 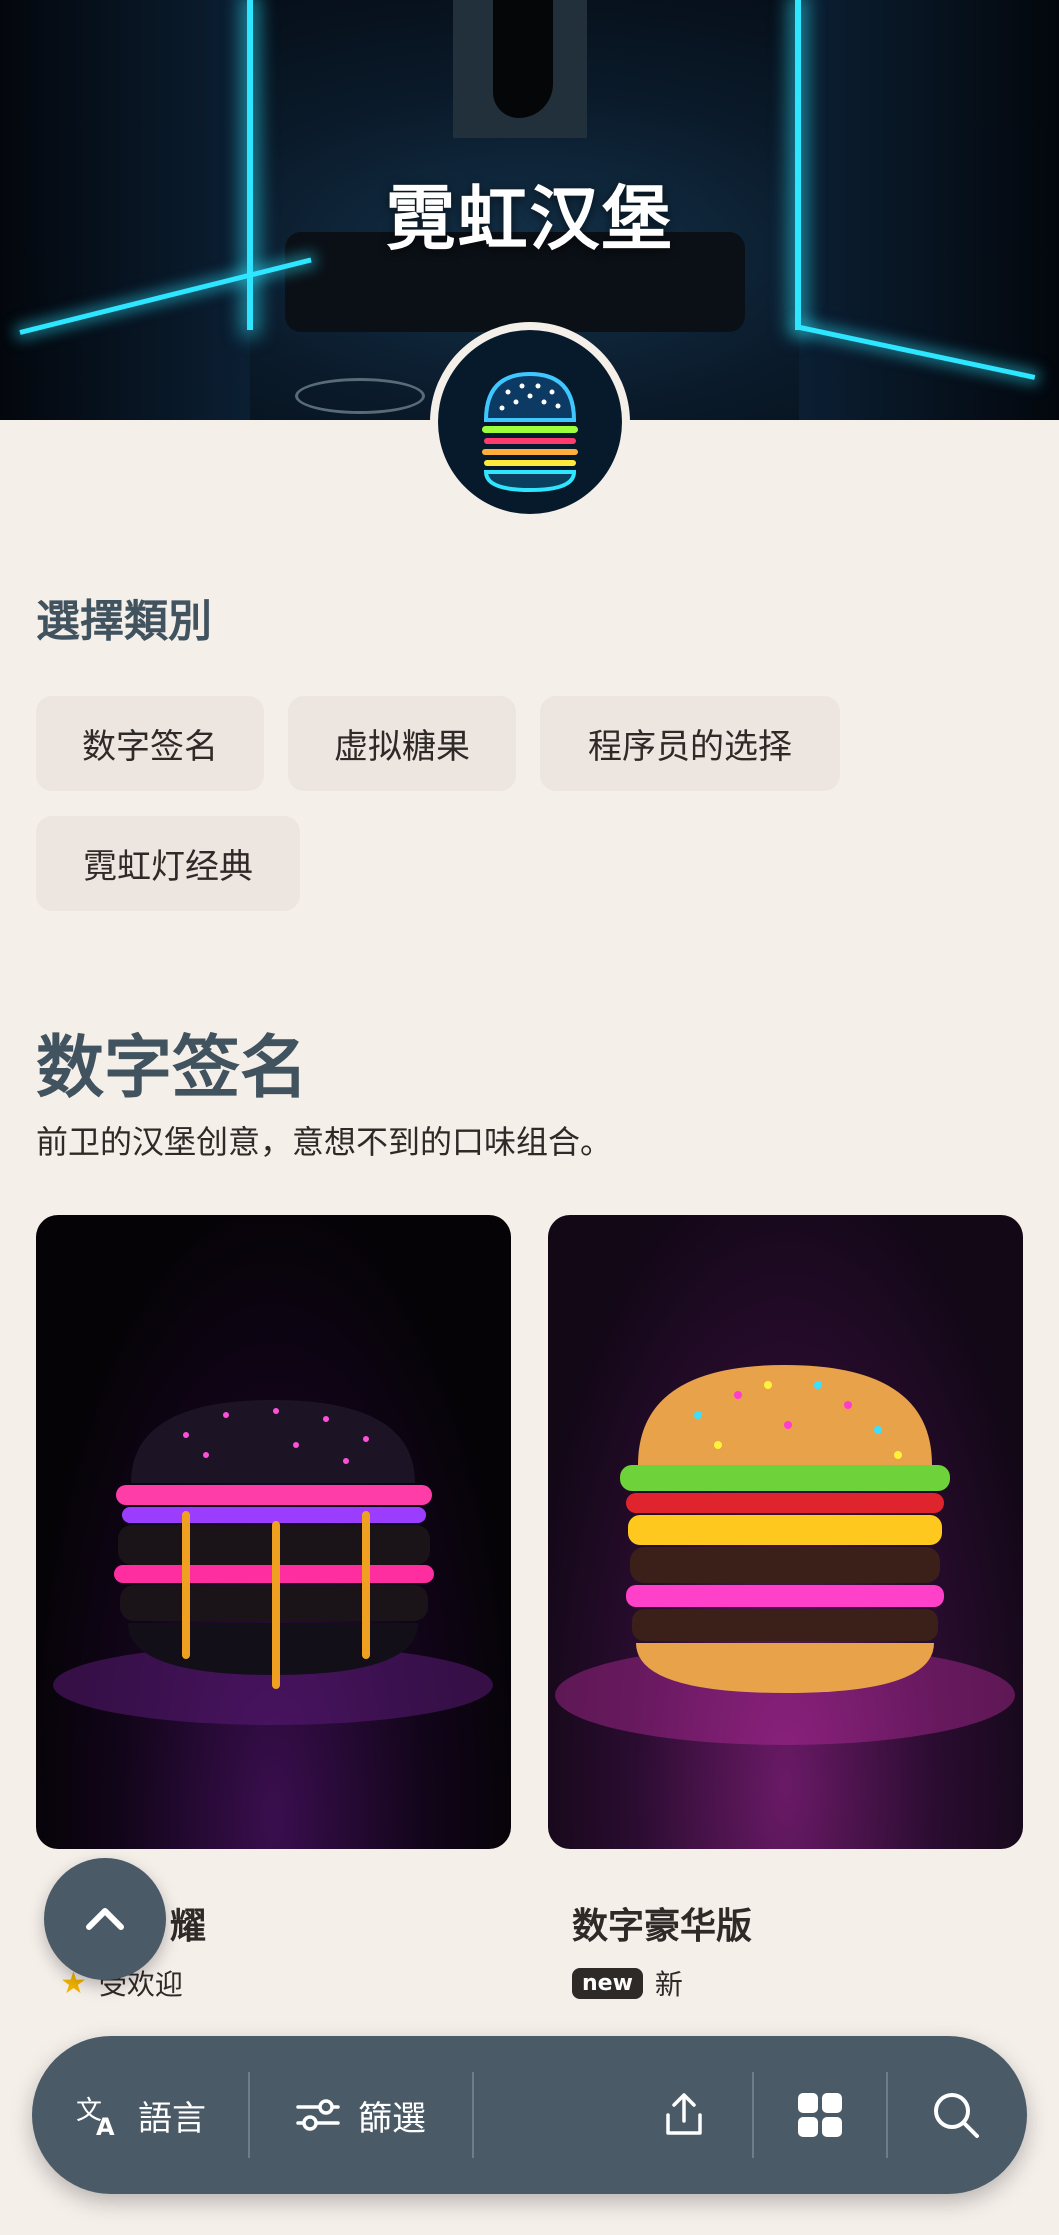 I want to click on category-chip-programmers-choice: 程序员的选择, so click(x=690, y=743).